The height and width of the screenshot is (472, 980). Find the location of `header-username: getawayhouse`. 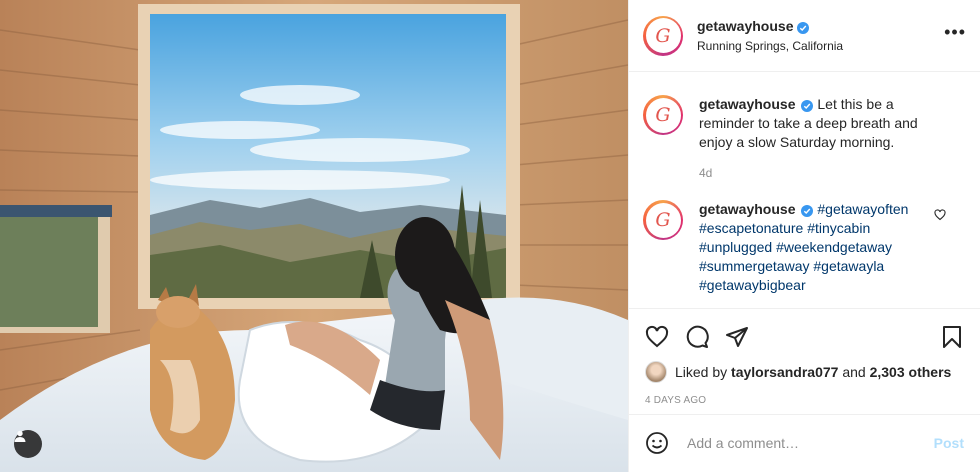

header-username: getawayhouse is located at coordinates (745, 26).